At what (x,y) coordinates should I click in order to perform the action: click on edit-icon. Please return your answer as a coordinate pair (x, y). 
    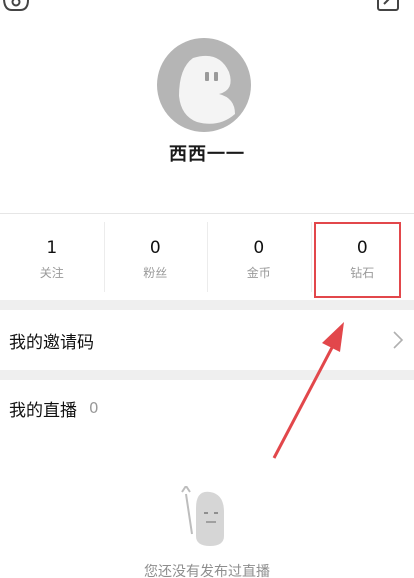
    Looking at the image, I should click on (388, 9).